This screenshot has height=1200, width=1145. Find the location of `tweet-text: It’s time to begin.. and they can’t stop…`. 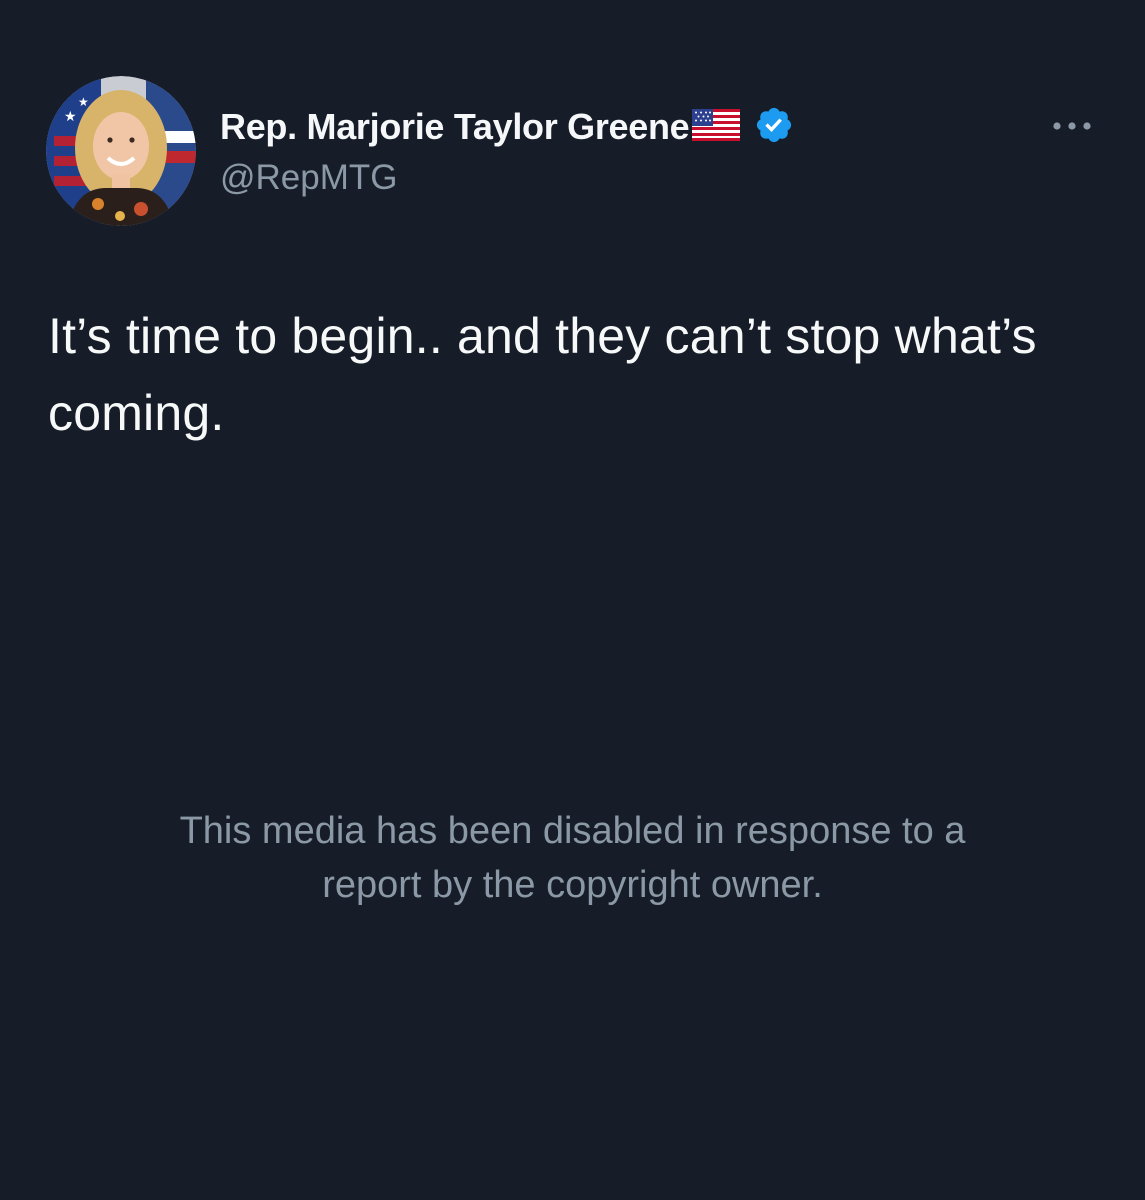

tweet-text: It’s time to begin.. and they can’t stop… is located at coordinates (549, 374).